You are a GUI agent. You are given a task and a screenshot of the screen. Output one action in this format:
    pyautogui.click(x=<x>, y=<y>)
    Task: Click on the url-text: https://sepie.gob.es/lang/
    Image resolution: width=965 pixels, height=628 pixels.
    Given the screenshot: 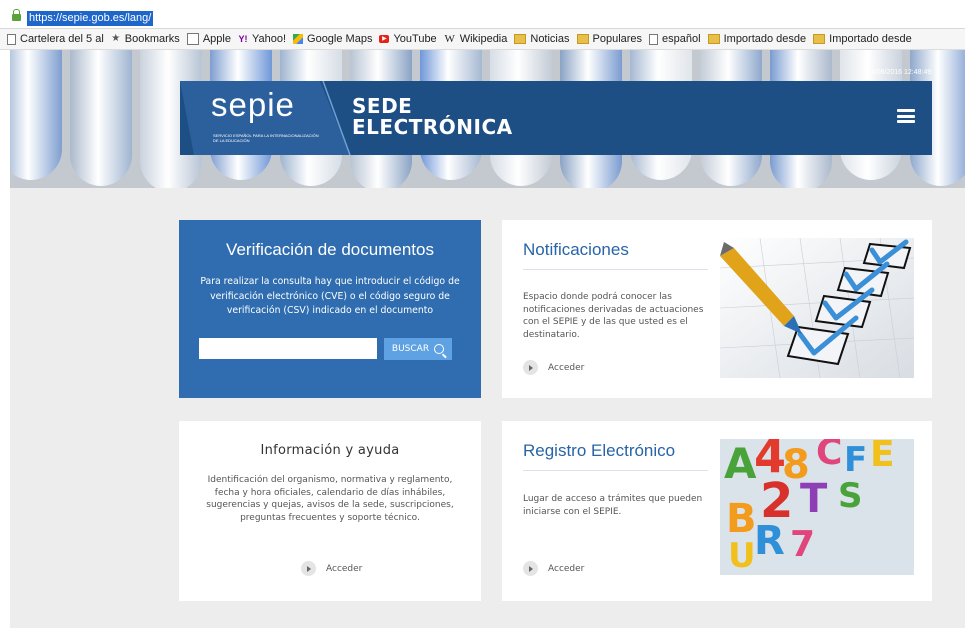 What is the action you would take?
    pyautogui.click(x=90, y=18)
    